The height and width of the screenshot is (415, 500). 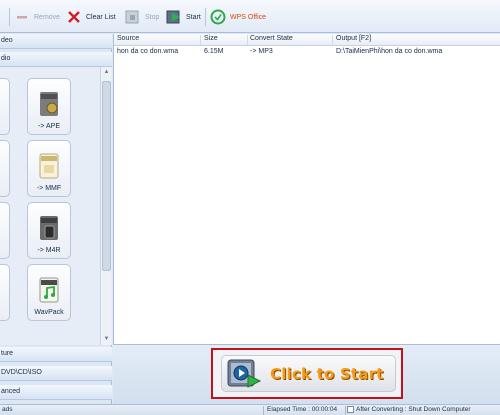 What do you see at coordinates (133, 17) in the screenshot?
I see `stop-icon` at bounding box center [133, 17].